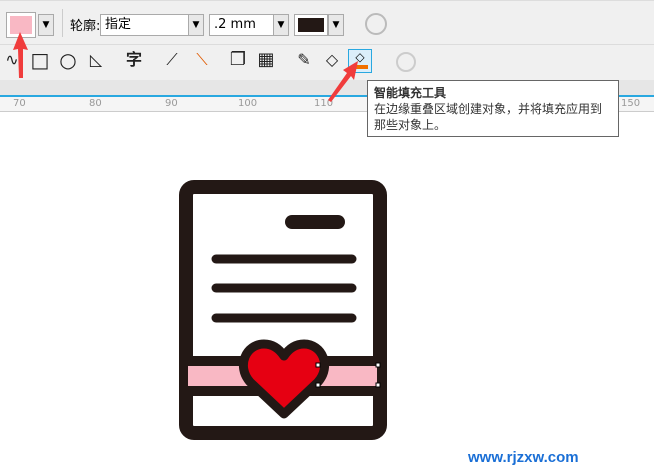  I want to click on tooltip-body: 在边缘重叠区域创建对象，并将填充应用到那些对象上。, so click(488, 117).